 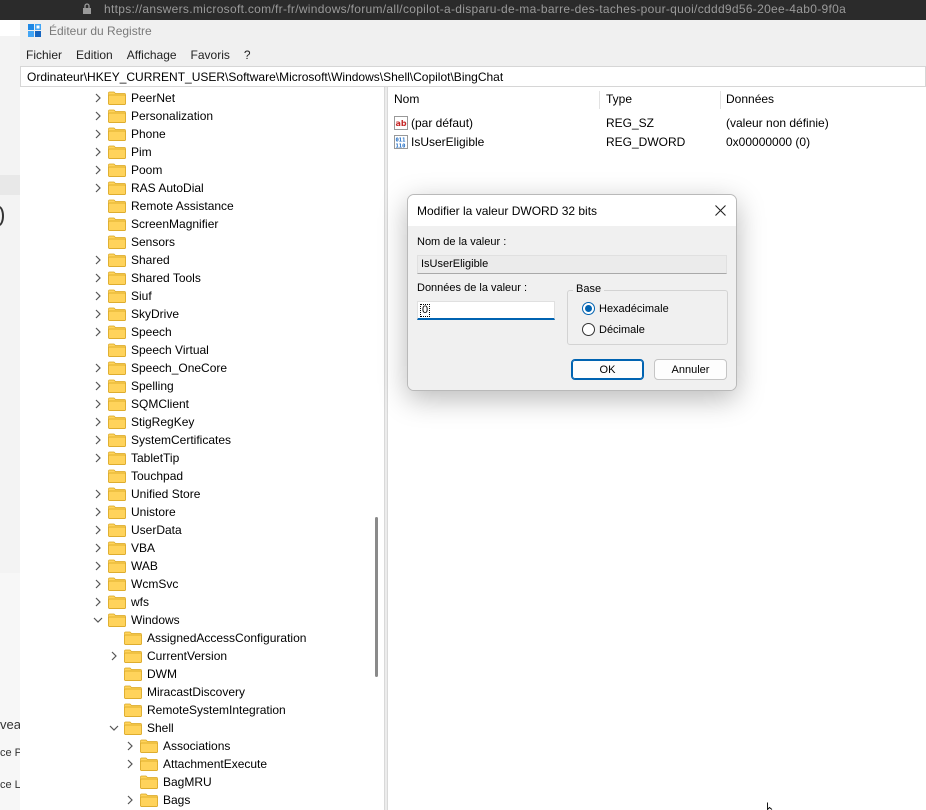 What do you see at coordinates (127, 170) in the screenshot?
I see `tree-item: Poom` at bounding box center [127, 170].